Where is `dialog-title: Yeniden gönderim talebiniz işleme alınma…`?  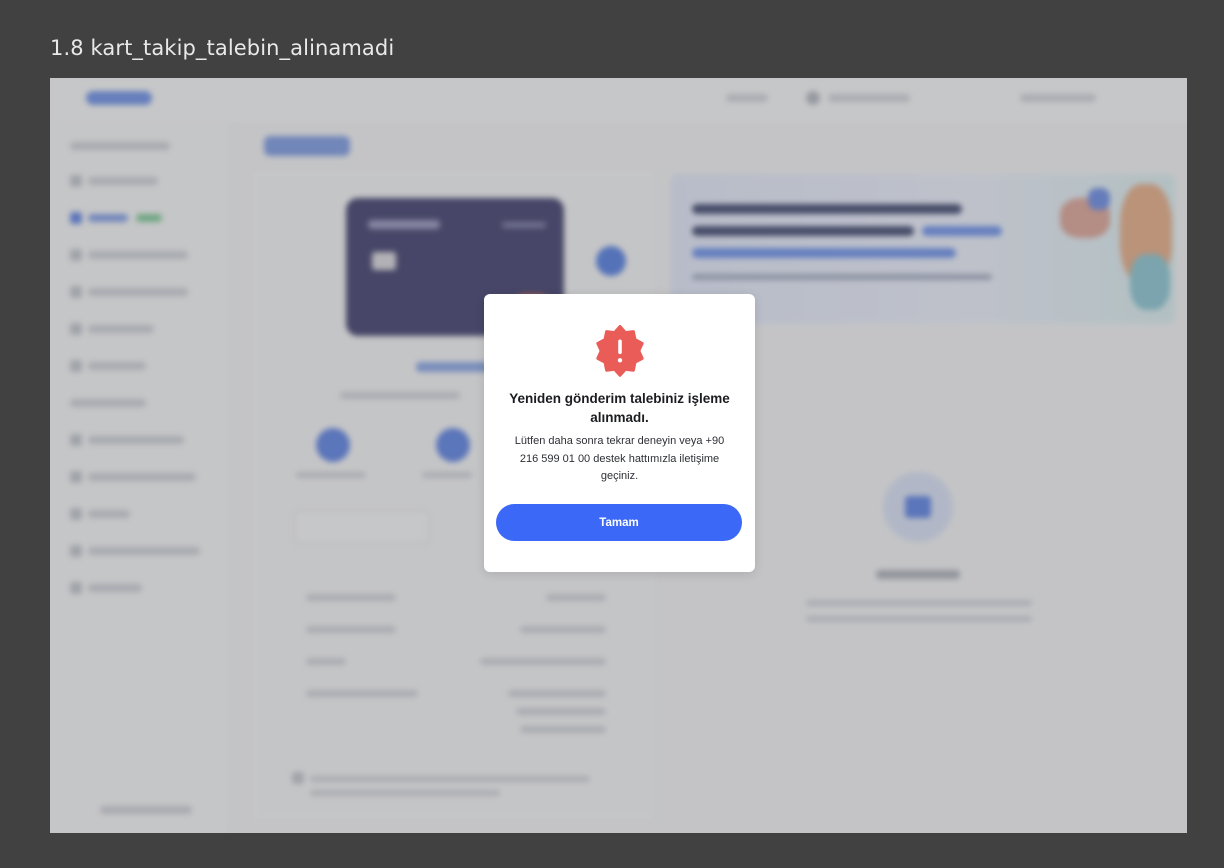 dialog-title: Yeniden gönderim talebiniz işleme alınma… is located at coordinates (619, 408).